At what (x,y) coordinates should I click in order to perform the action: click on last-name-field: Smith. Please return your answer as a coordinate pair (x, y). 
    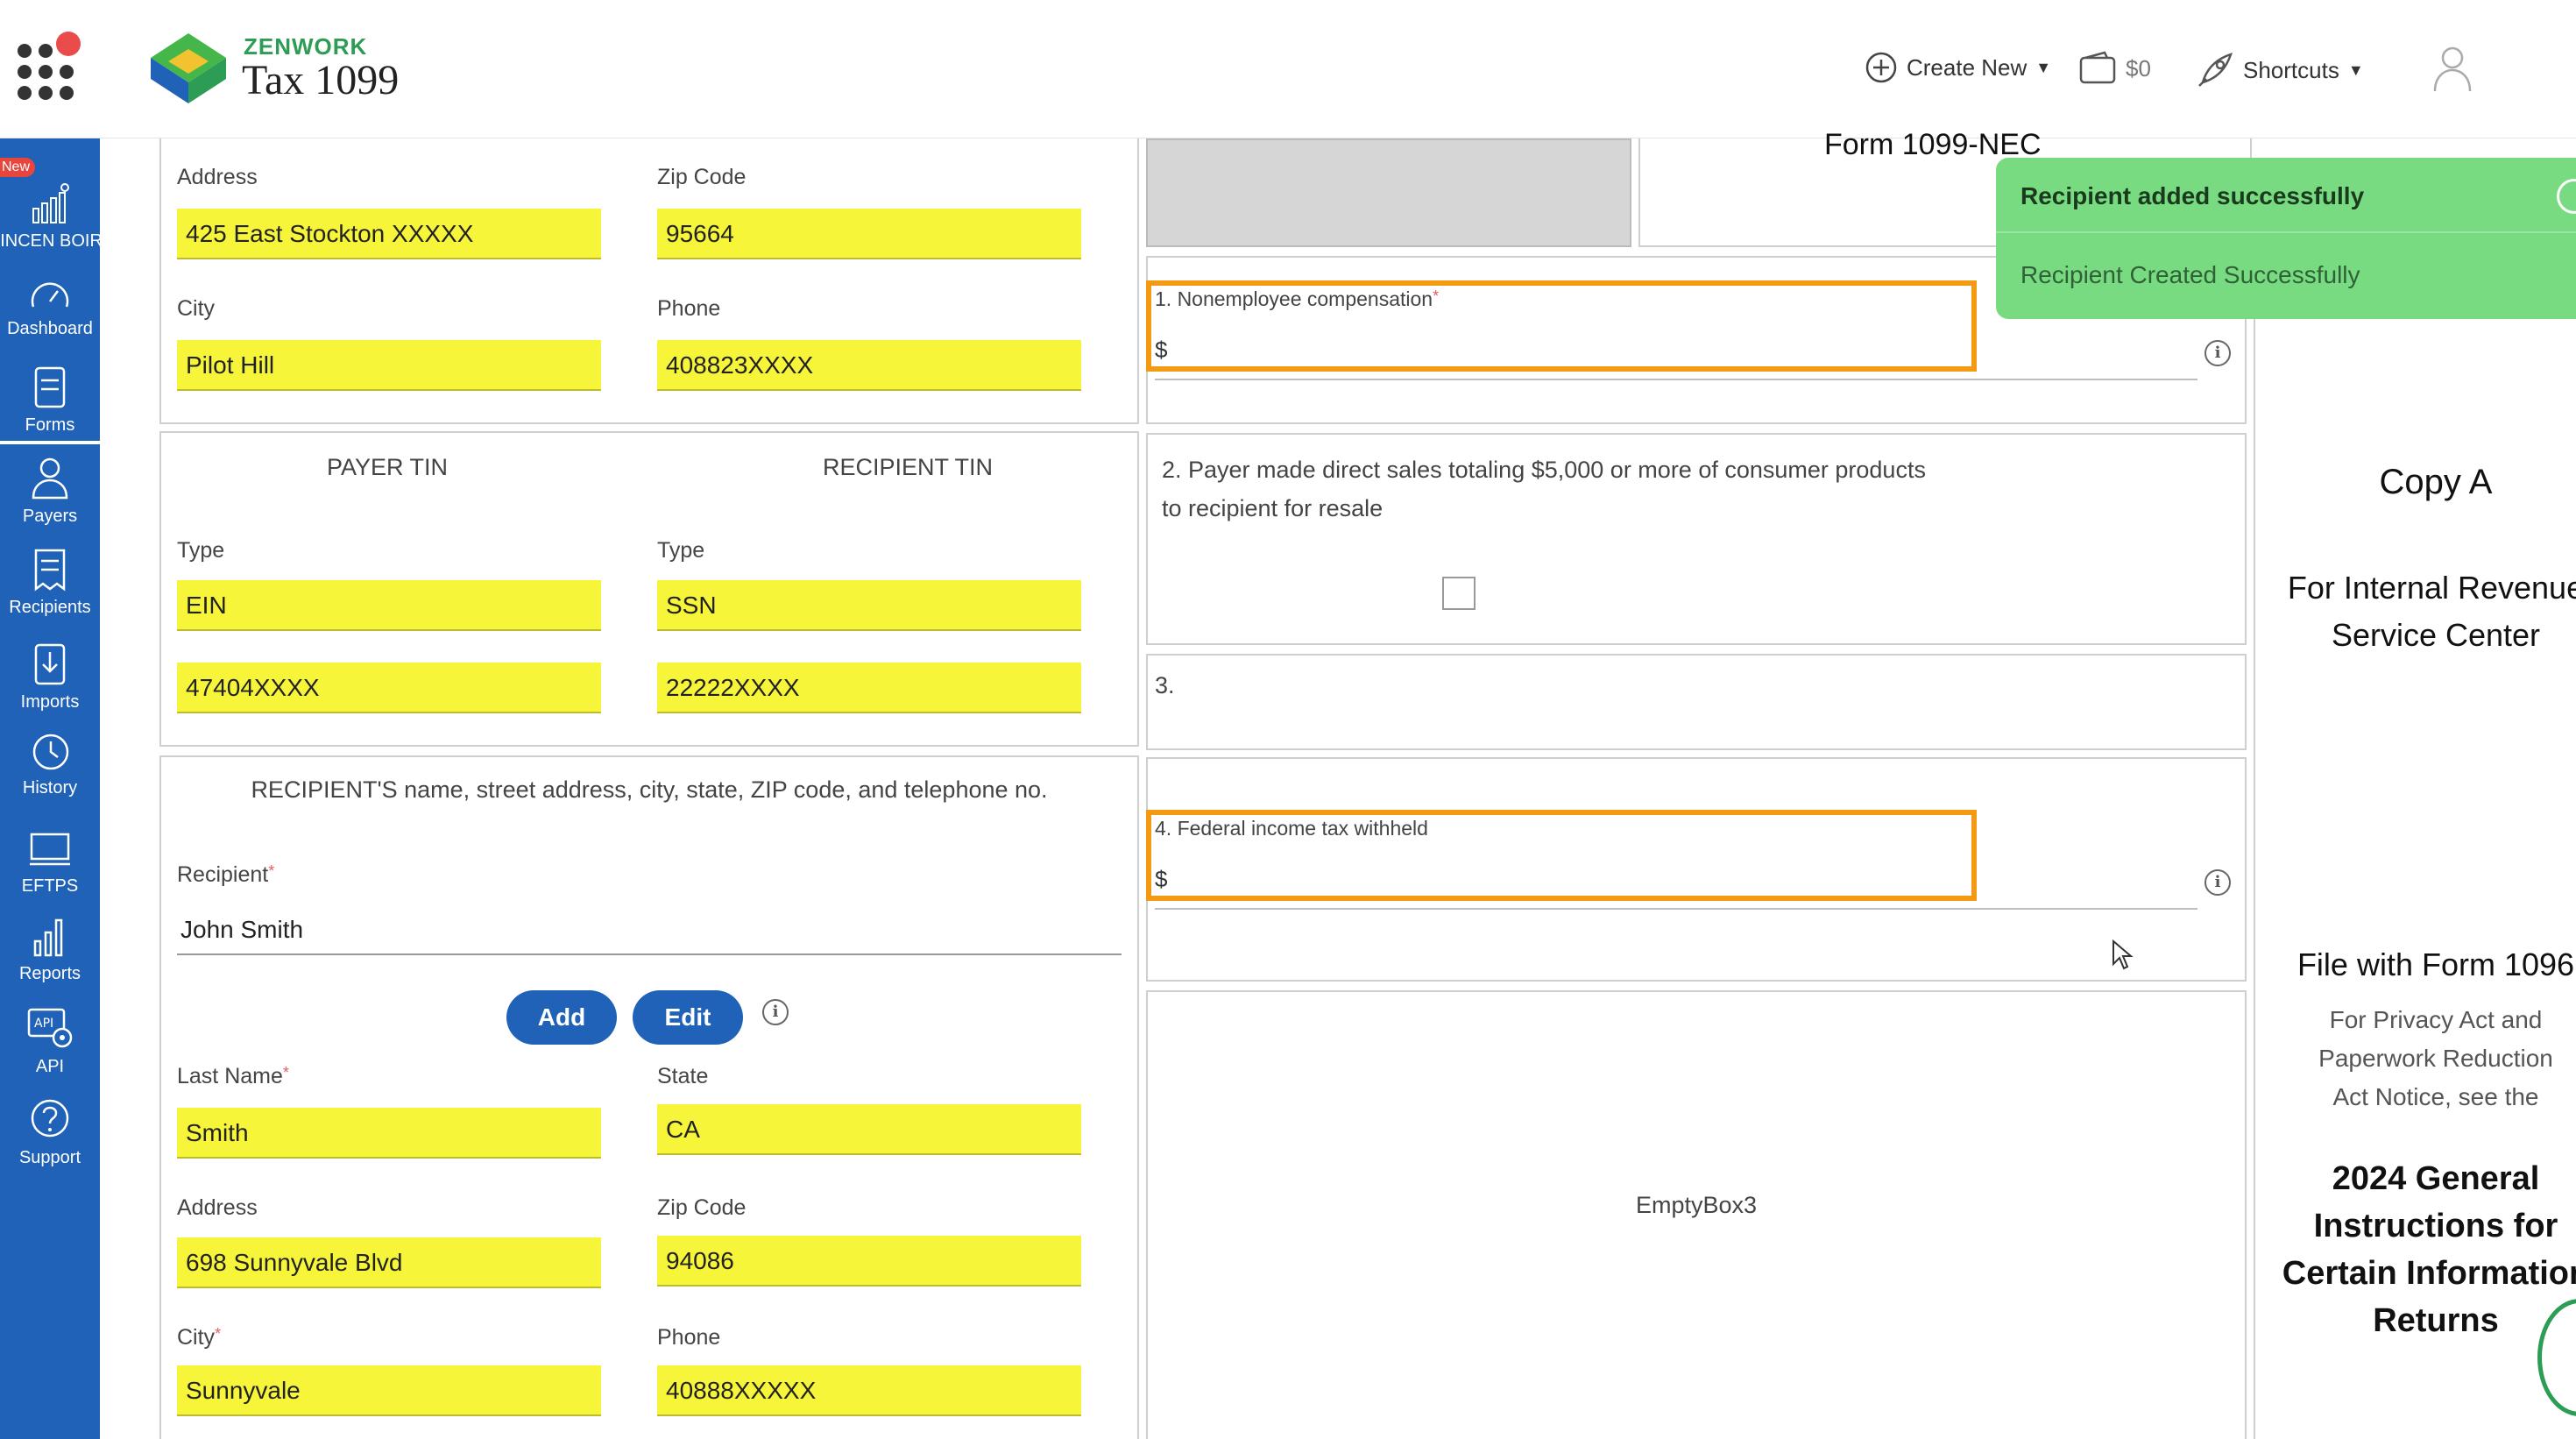
    Looking at the image, I should click on (389, 1133).